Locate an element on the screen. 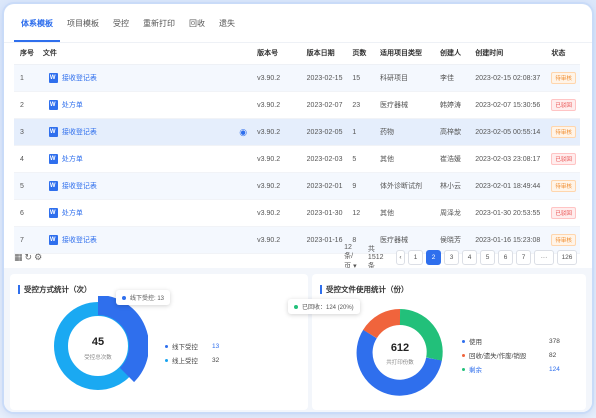  row-pages: 9 is located at coordinates (354, 186).